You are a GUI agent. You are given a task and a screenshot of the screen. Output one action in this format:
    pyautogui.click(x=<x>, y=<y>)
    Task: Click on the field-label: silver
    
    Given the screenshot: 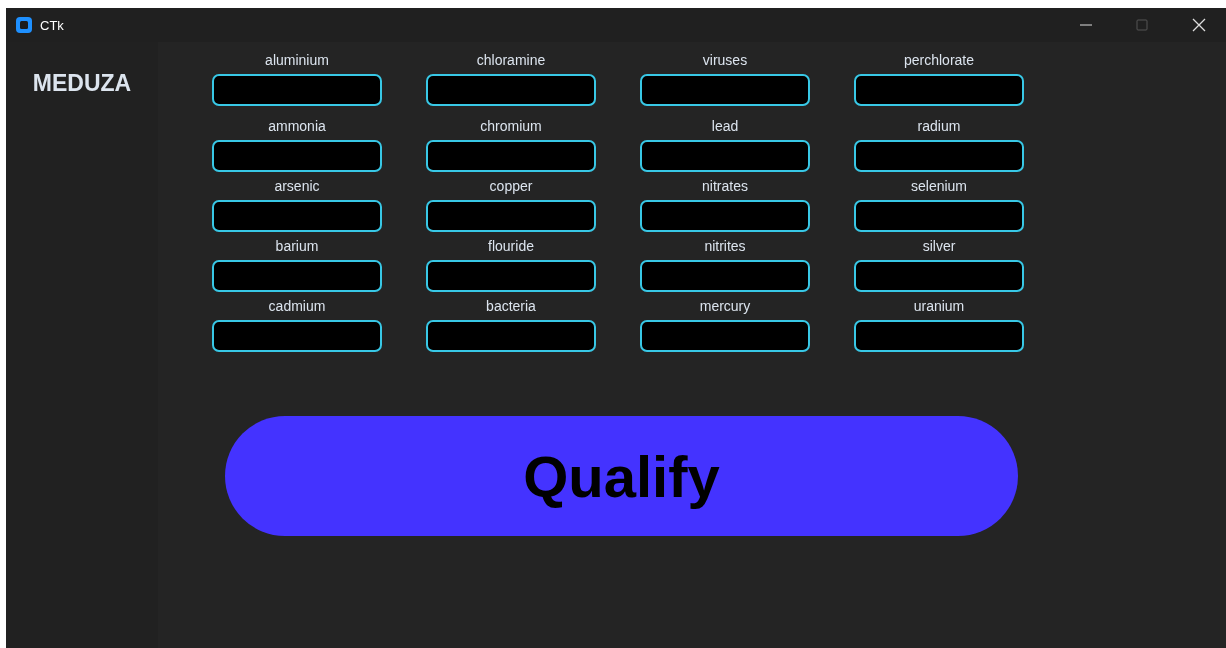 What is the action you would take?
    pyautogui.click(x=939, y=246)
    